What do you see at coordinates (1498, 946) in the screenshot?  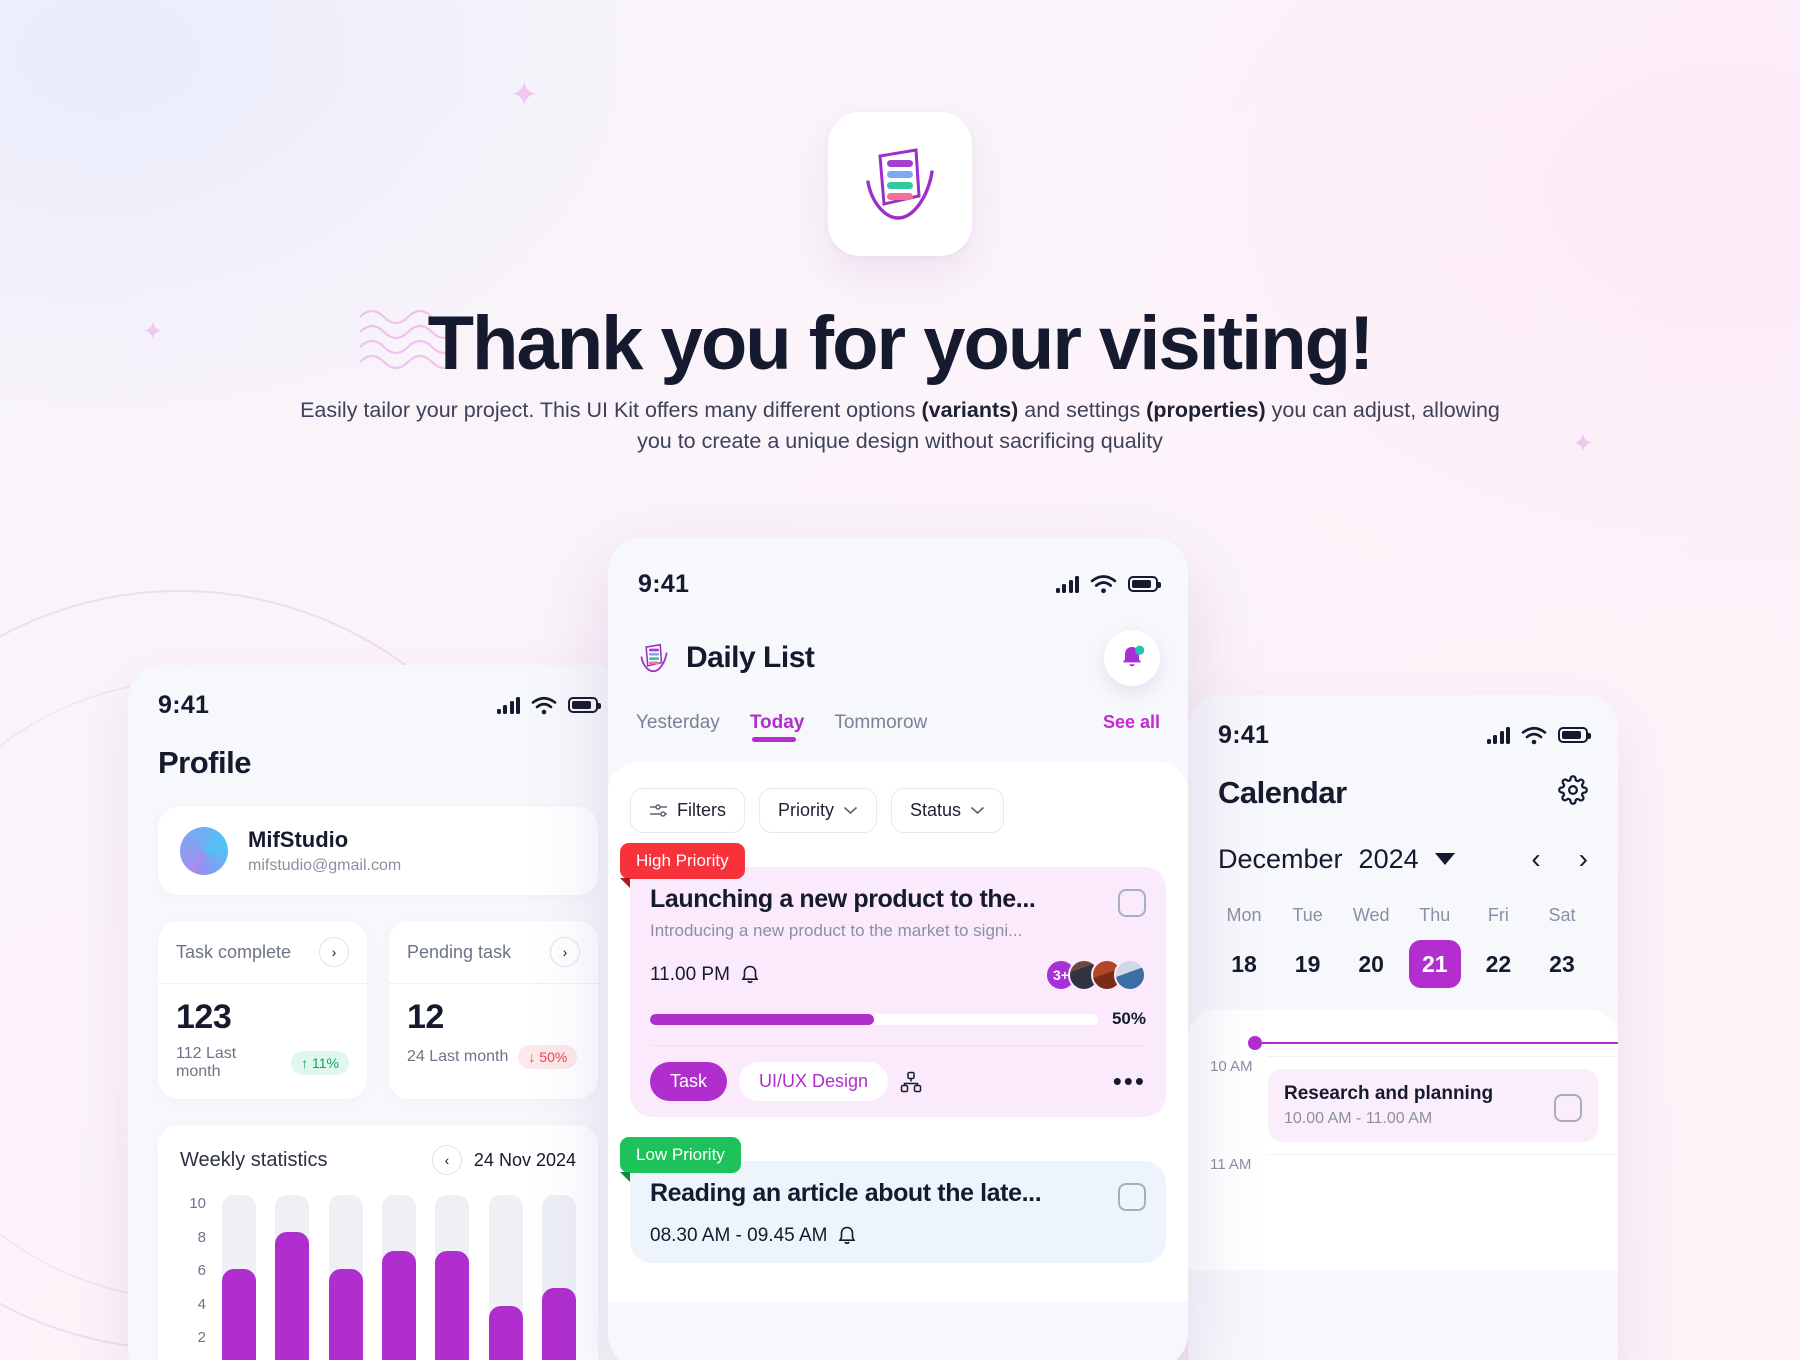 I see `calendar-day-22: Fri 22` at bounding box center [1498, 946].